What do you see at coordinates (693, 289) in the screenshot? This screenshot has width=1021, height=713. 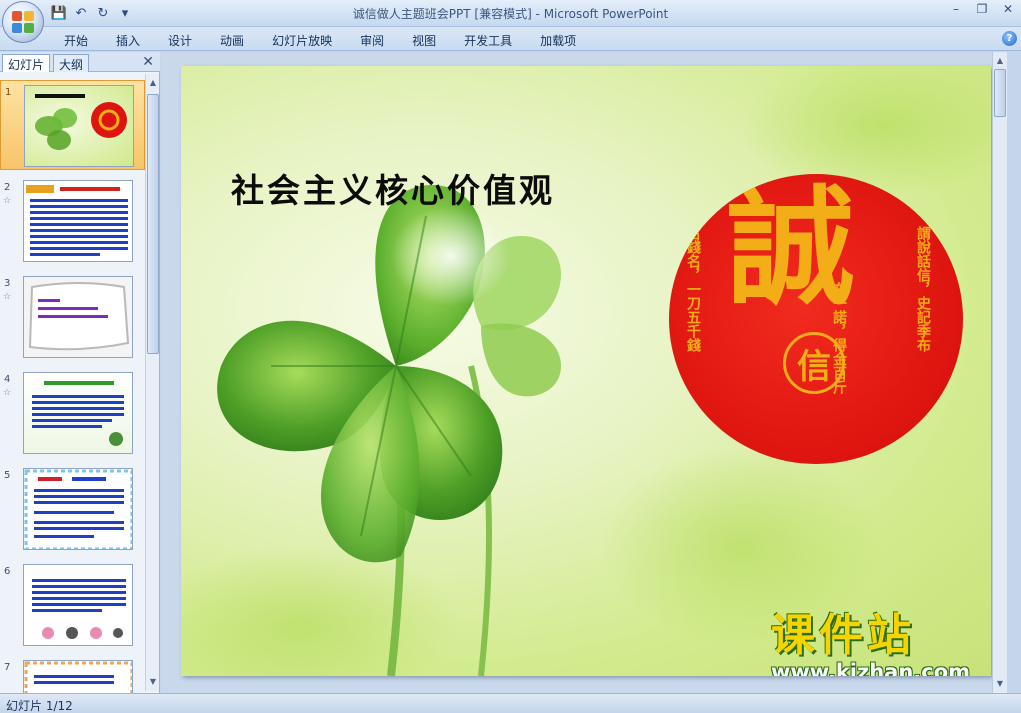 I see `seal-left-inscription: 古錢名，一刀五千錢` at bounding box center [693, 289].